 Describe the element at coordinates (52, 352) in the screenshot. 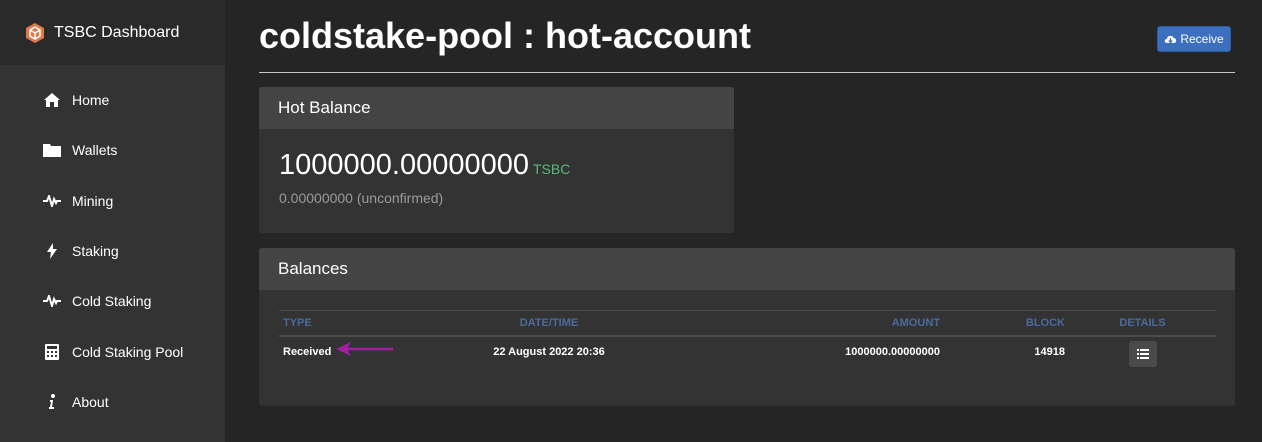

I see `calculator-icon` at that location.